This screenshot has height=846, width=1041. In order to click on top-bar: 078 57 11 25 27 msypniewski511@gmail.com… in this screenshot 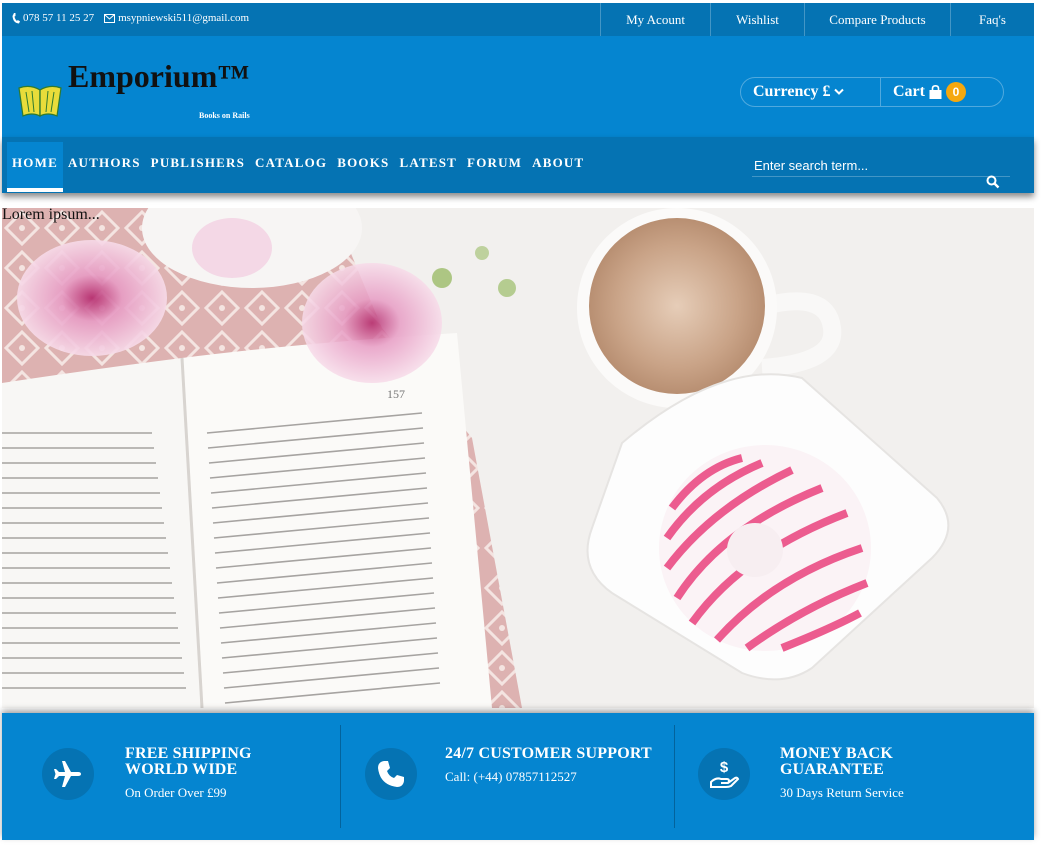, I will do `click(518, 19)`.